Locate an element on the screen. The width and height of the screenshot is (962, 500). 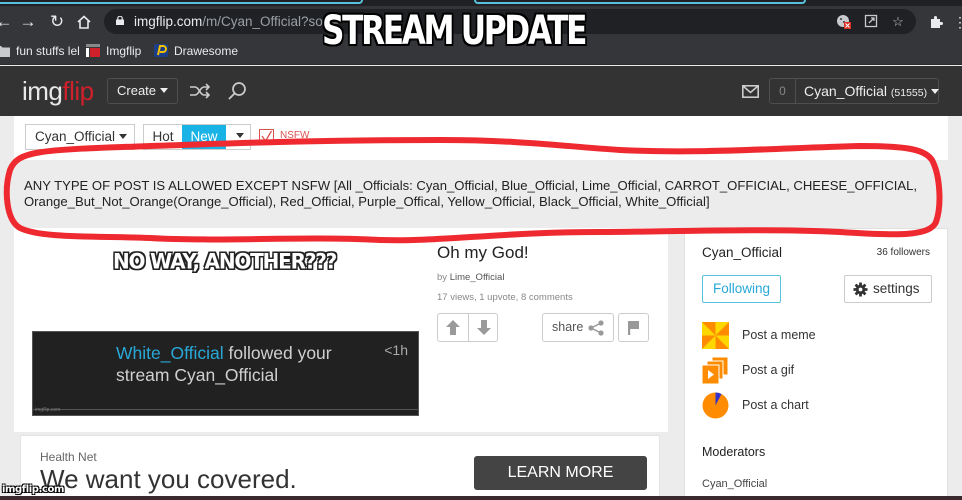
browser-tab-active is located at coordinates (640, 2).